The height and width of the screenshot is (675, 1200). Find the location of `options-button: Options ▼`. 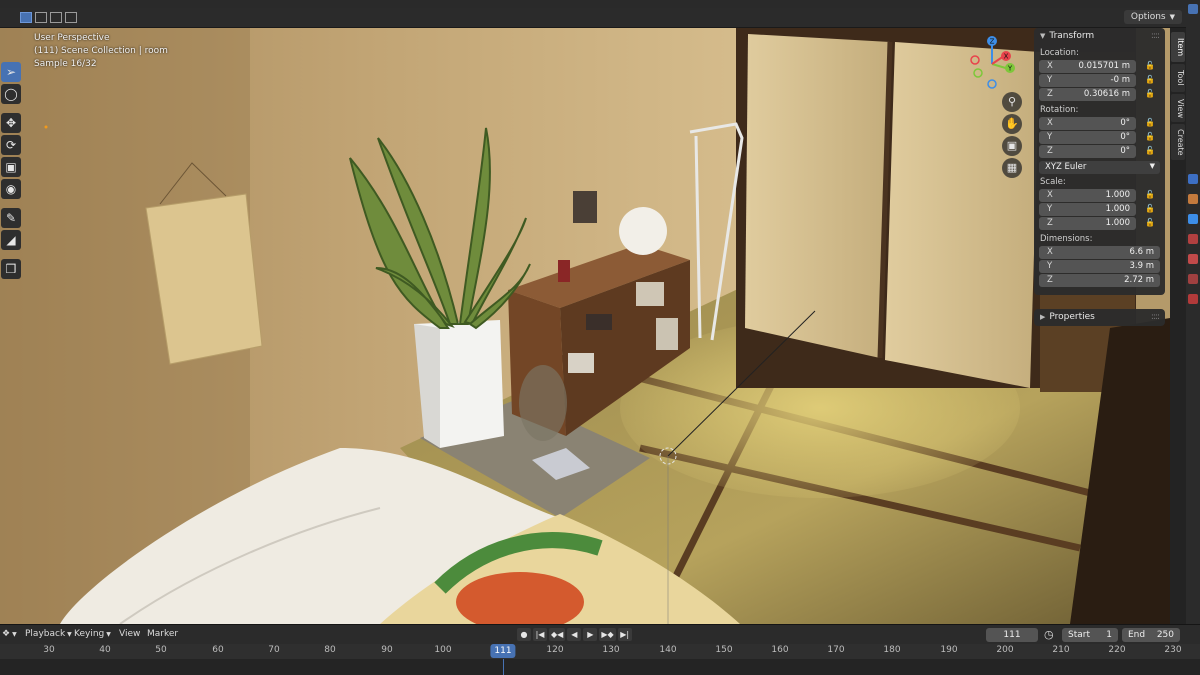

options-button: Options ▼ is located at coordinates (1152, 17).